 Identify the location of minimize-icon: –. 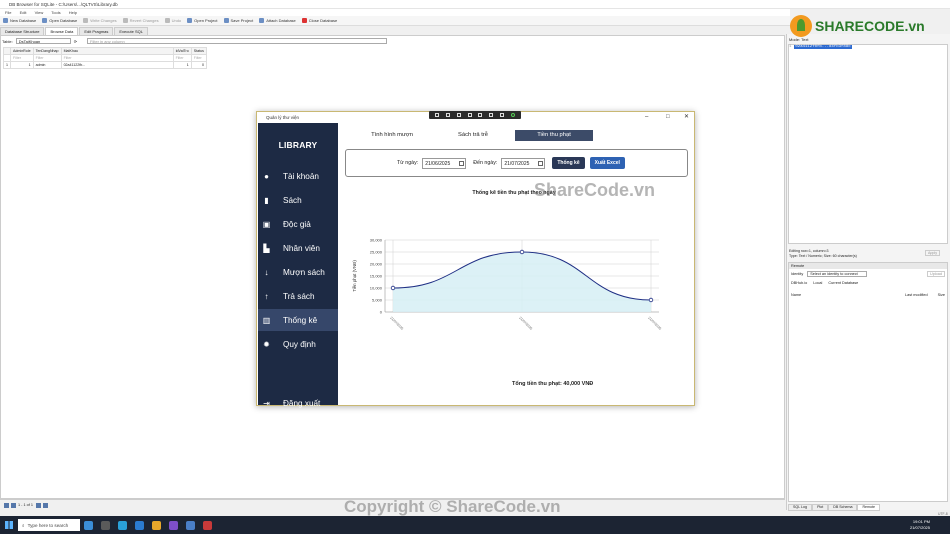
(646, 117).